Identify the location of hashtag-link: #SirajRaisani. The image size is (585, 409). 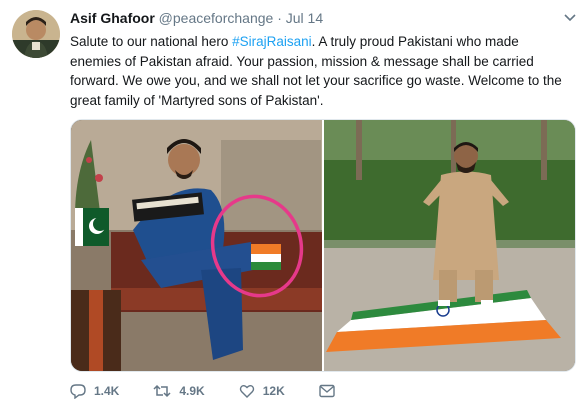
(272, 41).